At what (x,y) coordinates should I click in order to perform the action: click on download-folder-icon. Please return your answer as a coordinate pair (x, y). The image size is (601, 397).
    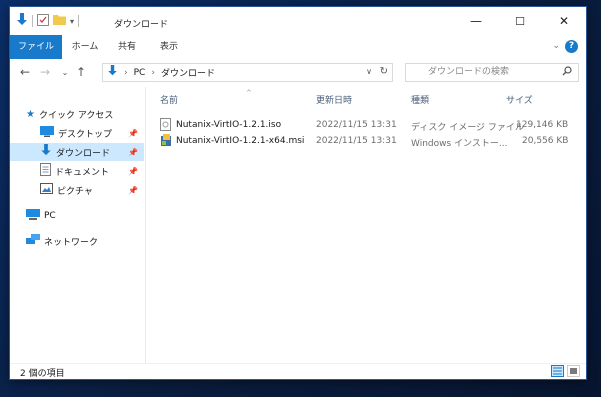
    Looking at the image, I should click on (112, 72).